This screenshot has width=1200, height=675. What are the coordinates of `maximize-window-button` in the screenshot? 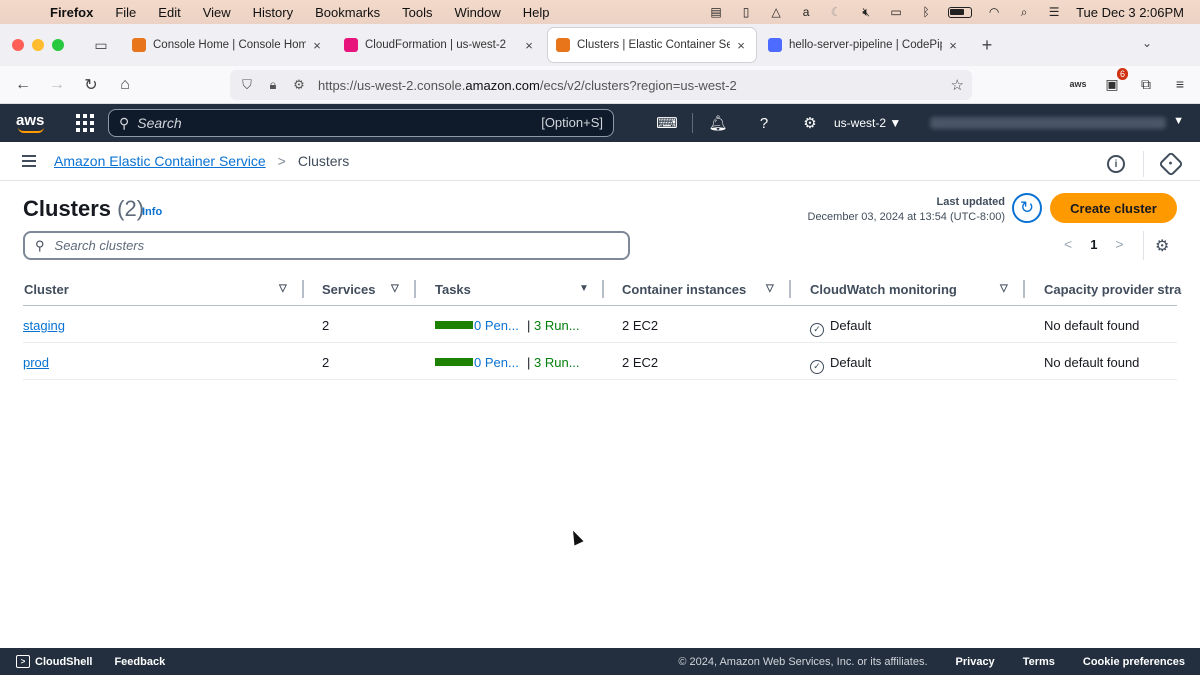 It's located at (58, 45).